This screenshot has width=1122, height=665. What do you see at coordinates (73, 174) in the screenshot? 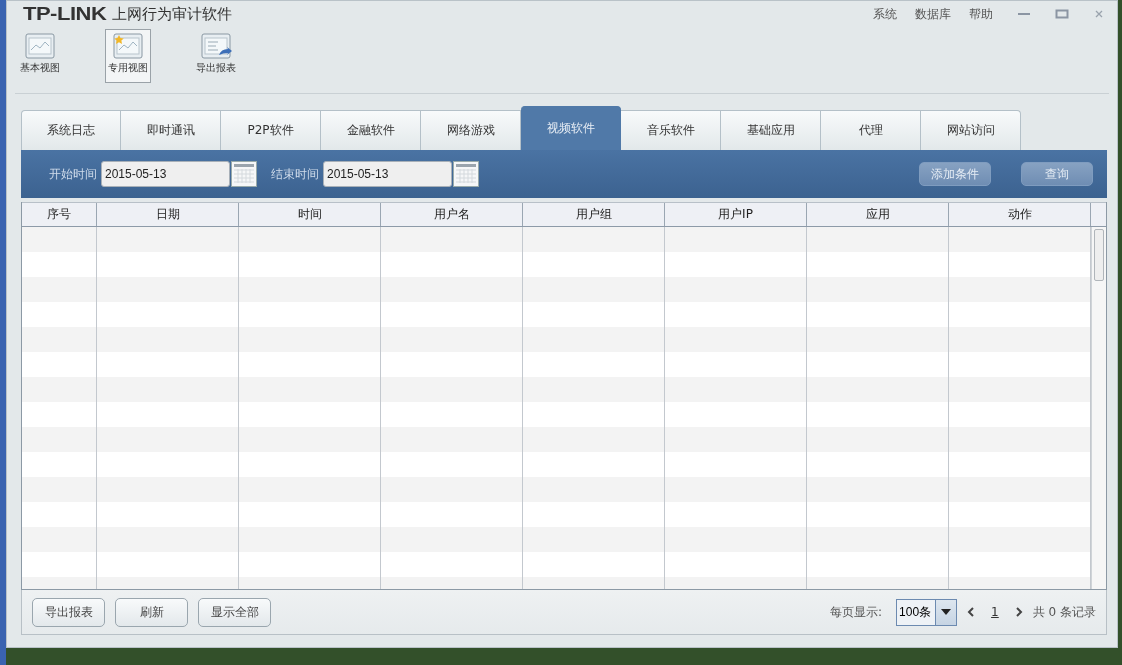
I see `start-time-label: 开始时间` at bounding box center [73, 174].